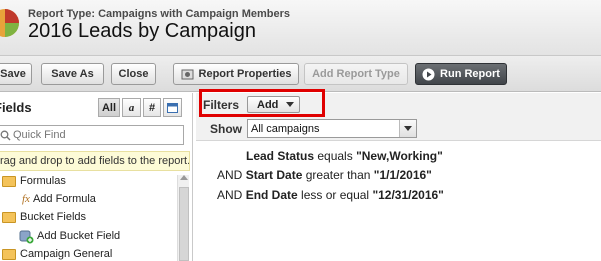  What do you see at coordinates (280, 156) in the screenshot?
I see `filter-field: Lead Status` at bounding box center [280, 156].